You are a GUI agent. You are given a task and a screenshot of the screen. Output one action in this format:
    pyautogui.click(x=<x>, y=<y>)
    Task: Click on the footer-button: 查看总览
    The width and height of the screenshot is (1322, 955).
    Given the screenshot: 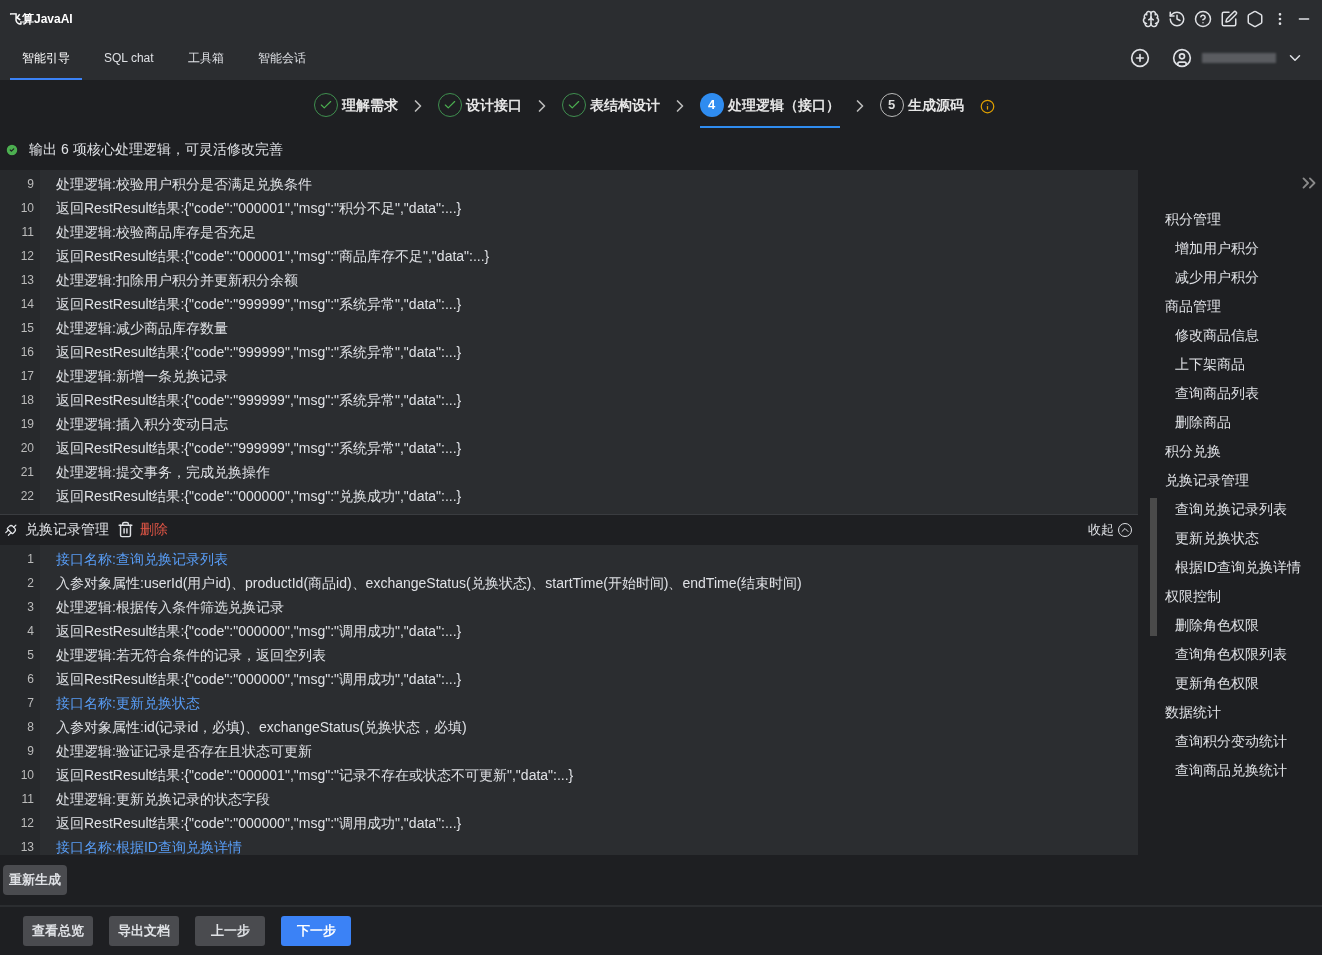 What is the action you would take?
    pyautogui.click(x=58, y=931)
    